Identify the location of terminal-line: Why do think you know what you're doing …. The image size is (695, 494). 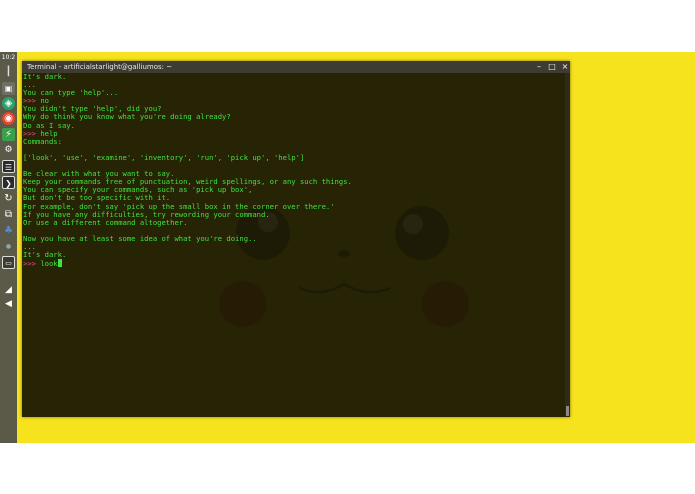
(293, 117).